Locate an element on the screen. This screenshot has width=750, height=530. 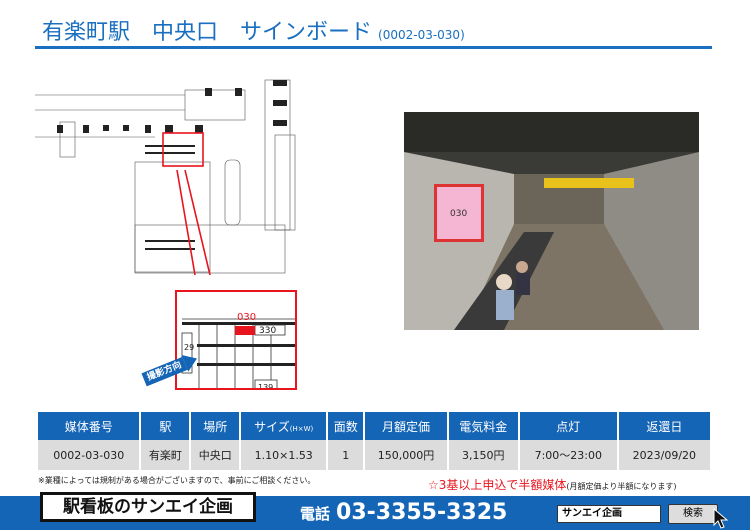
col-return-date: 返還日 is located at coordinates (665, 426).